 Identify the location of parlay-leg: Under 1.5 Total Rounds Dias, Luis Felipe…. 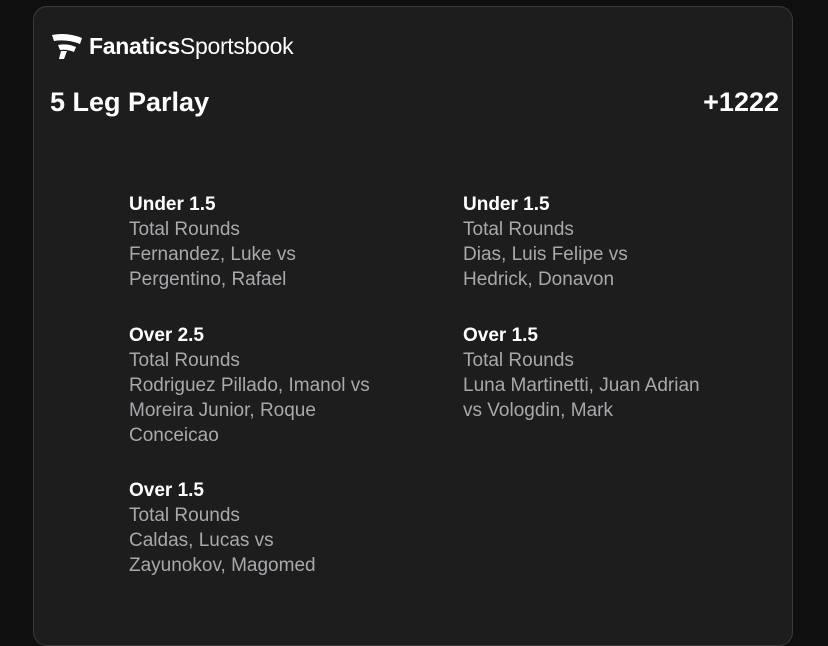
(613, 242).